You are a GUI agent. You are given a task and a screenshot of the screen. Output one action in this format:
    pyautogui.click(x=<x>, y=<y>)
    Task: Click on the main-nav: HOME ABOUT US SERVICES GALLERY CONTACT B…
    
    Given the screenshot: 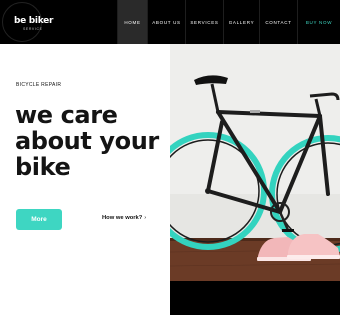 What is the action you would take?
    pyautogui.click(x=228, y=22)
    